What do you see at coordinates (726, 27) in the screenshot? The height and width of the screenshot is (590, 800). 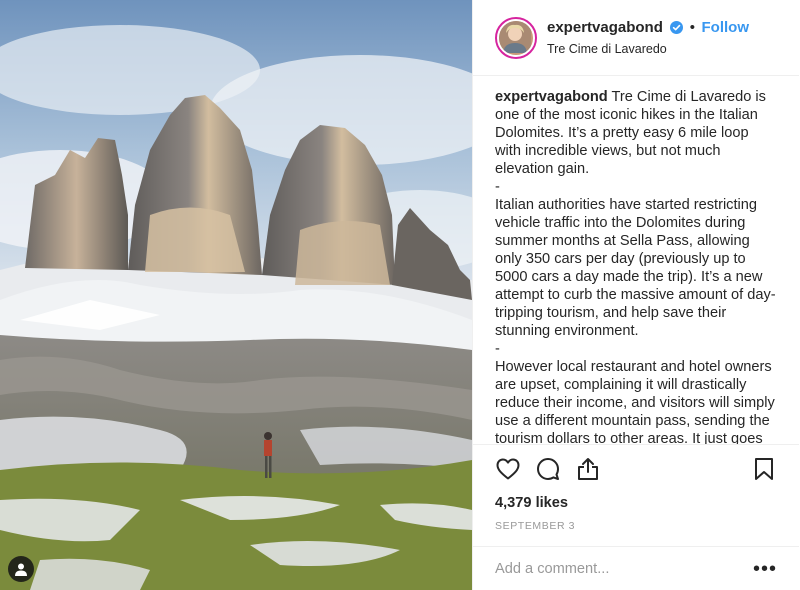 I see `follow-button: Follow` at bounding box center [726, 27].